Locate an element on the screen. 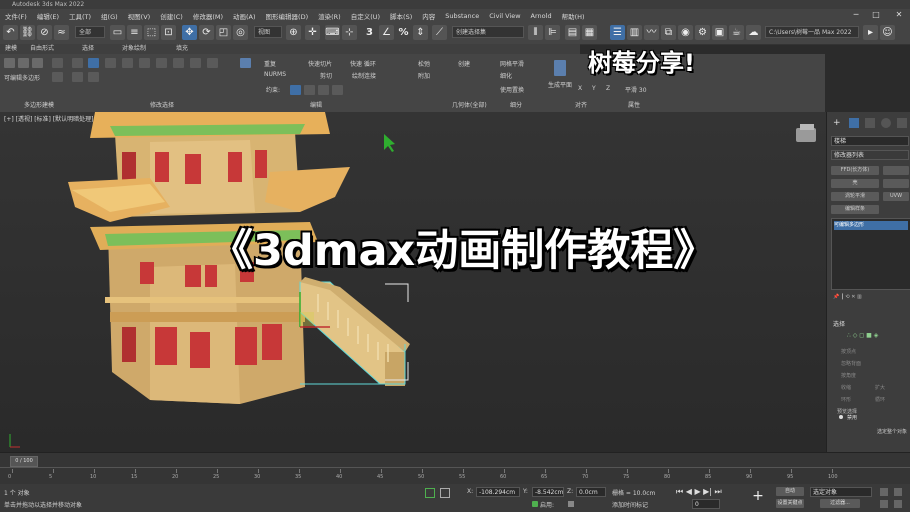 This screenshot has width=910, height=512. mod-sel-icon-e is located at coordinates (178, 63).